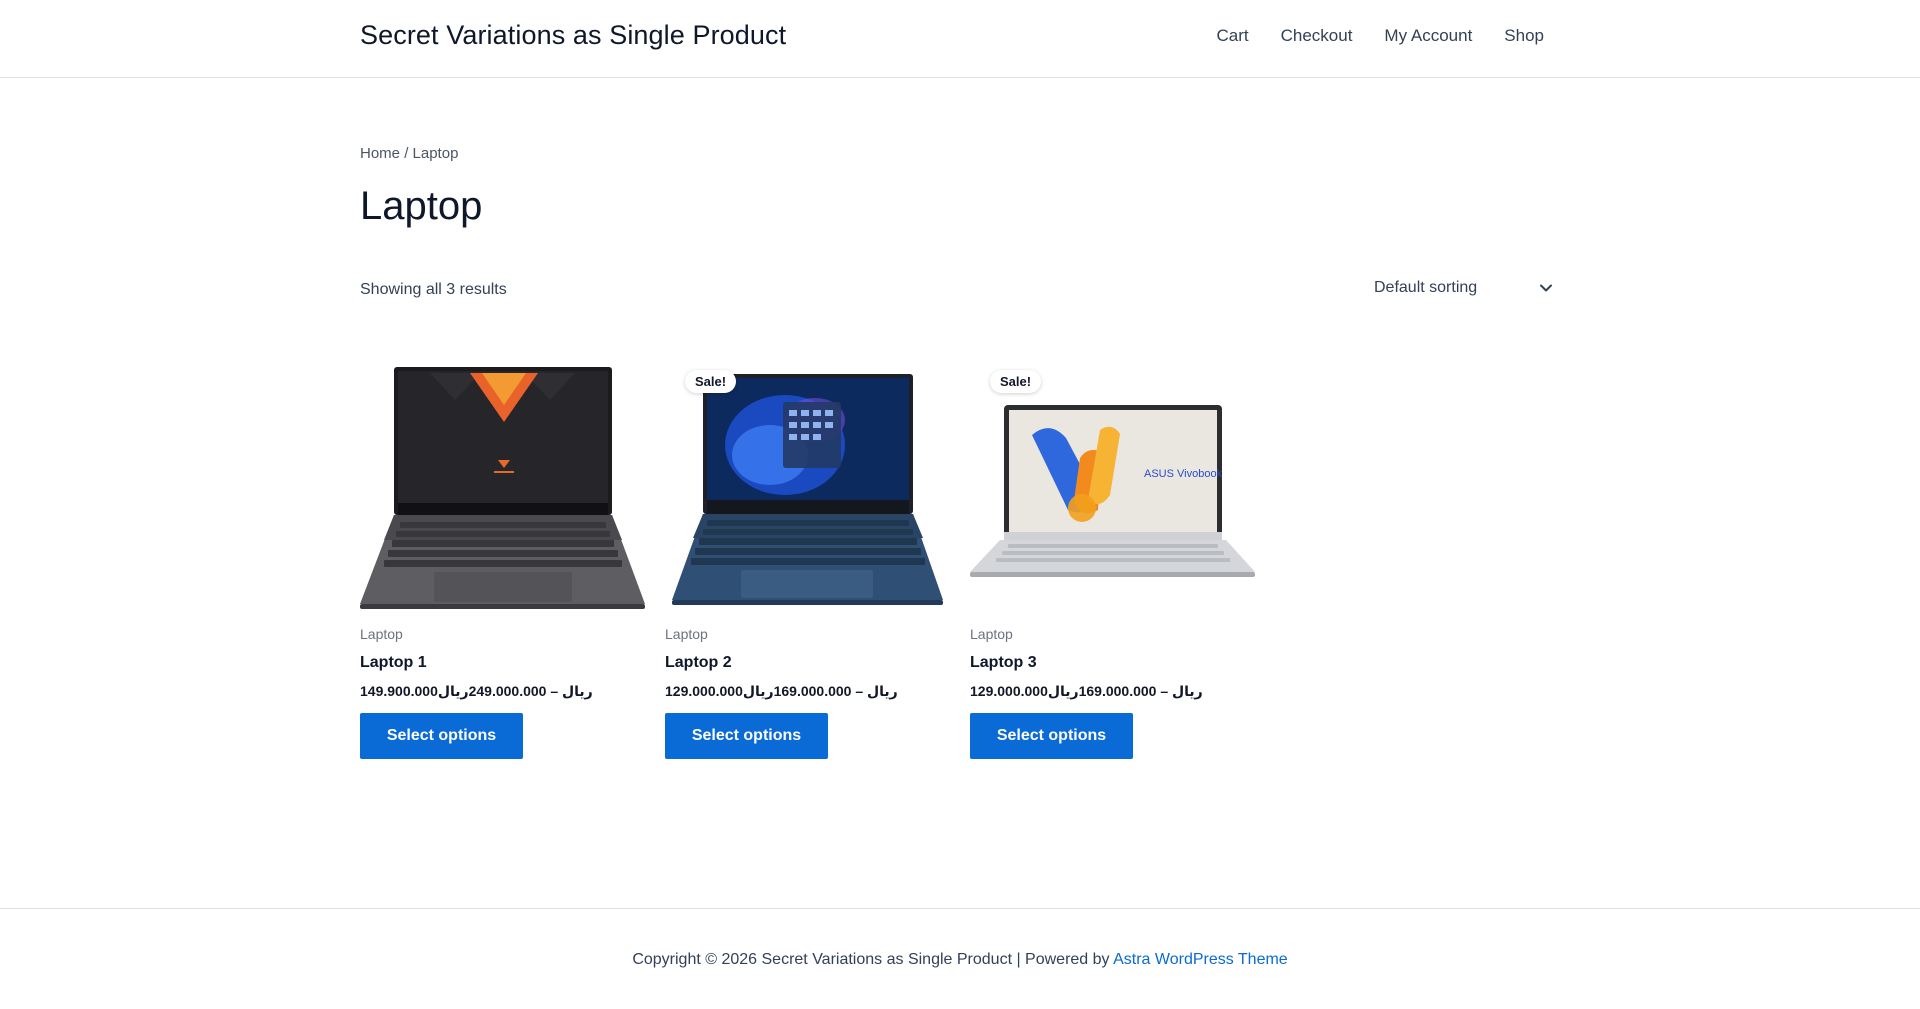 This screenshot has width=1920, height=1009. I want to click on main-navigation: Cart Checkout My Account Shop, so click(1380, 36).